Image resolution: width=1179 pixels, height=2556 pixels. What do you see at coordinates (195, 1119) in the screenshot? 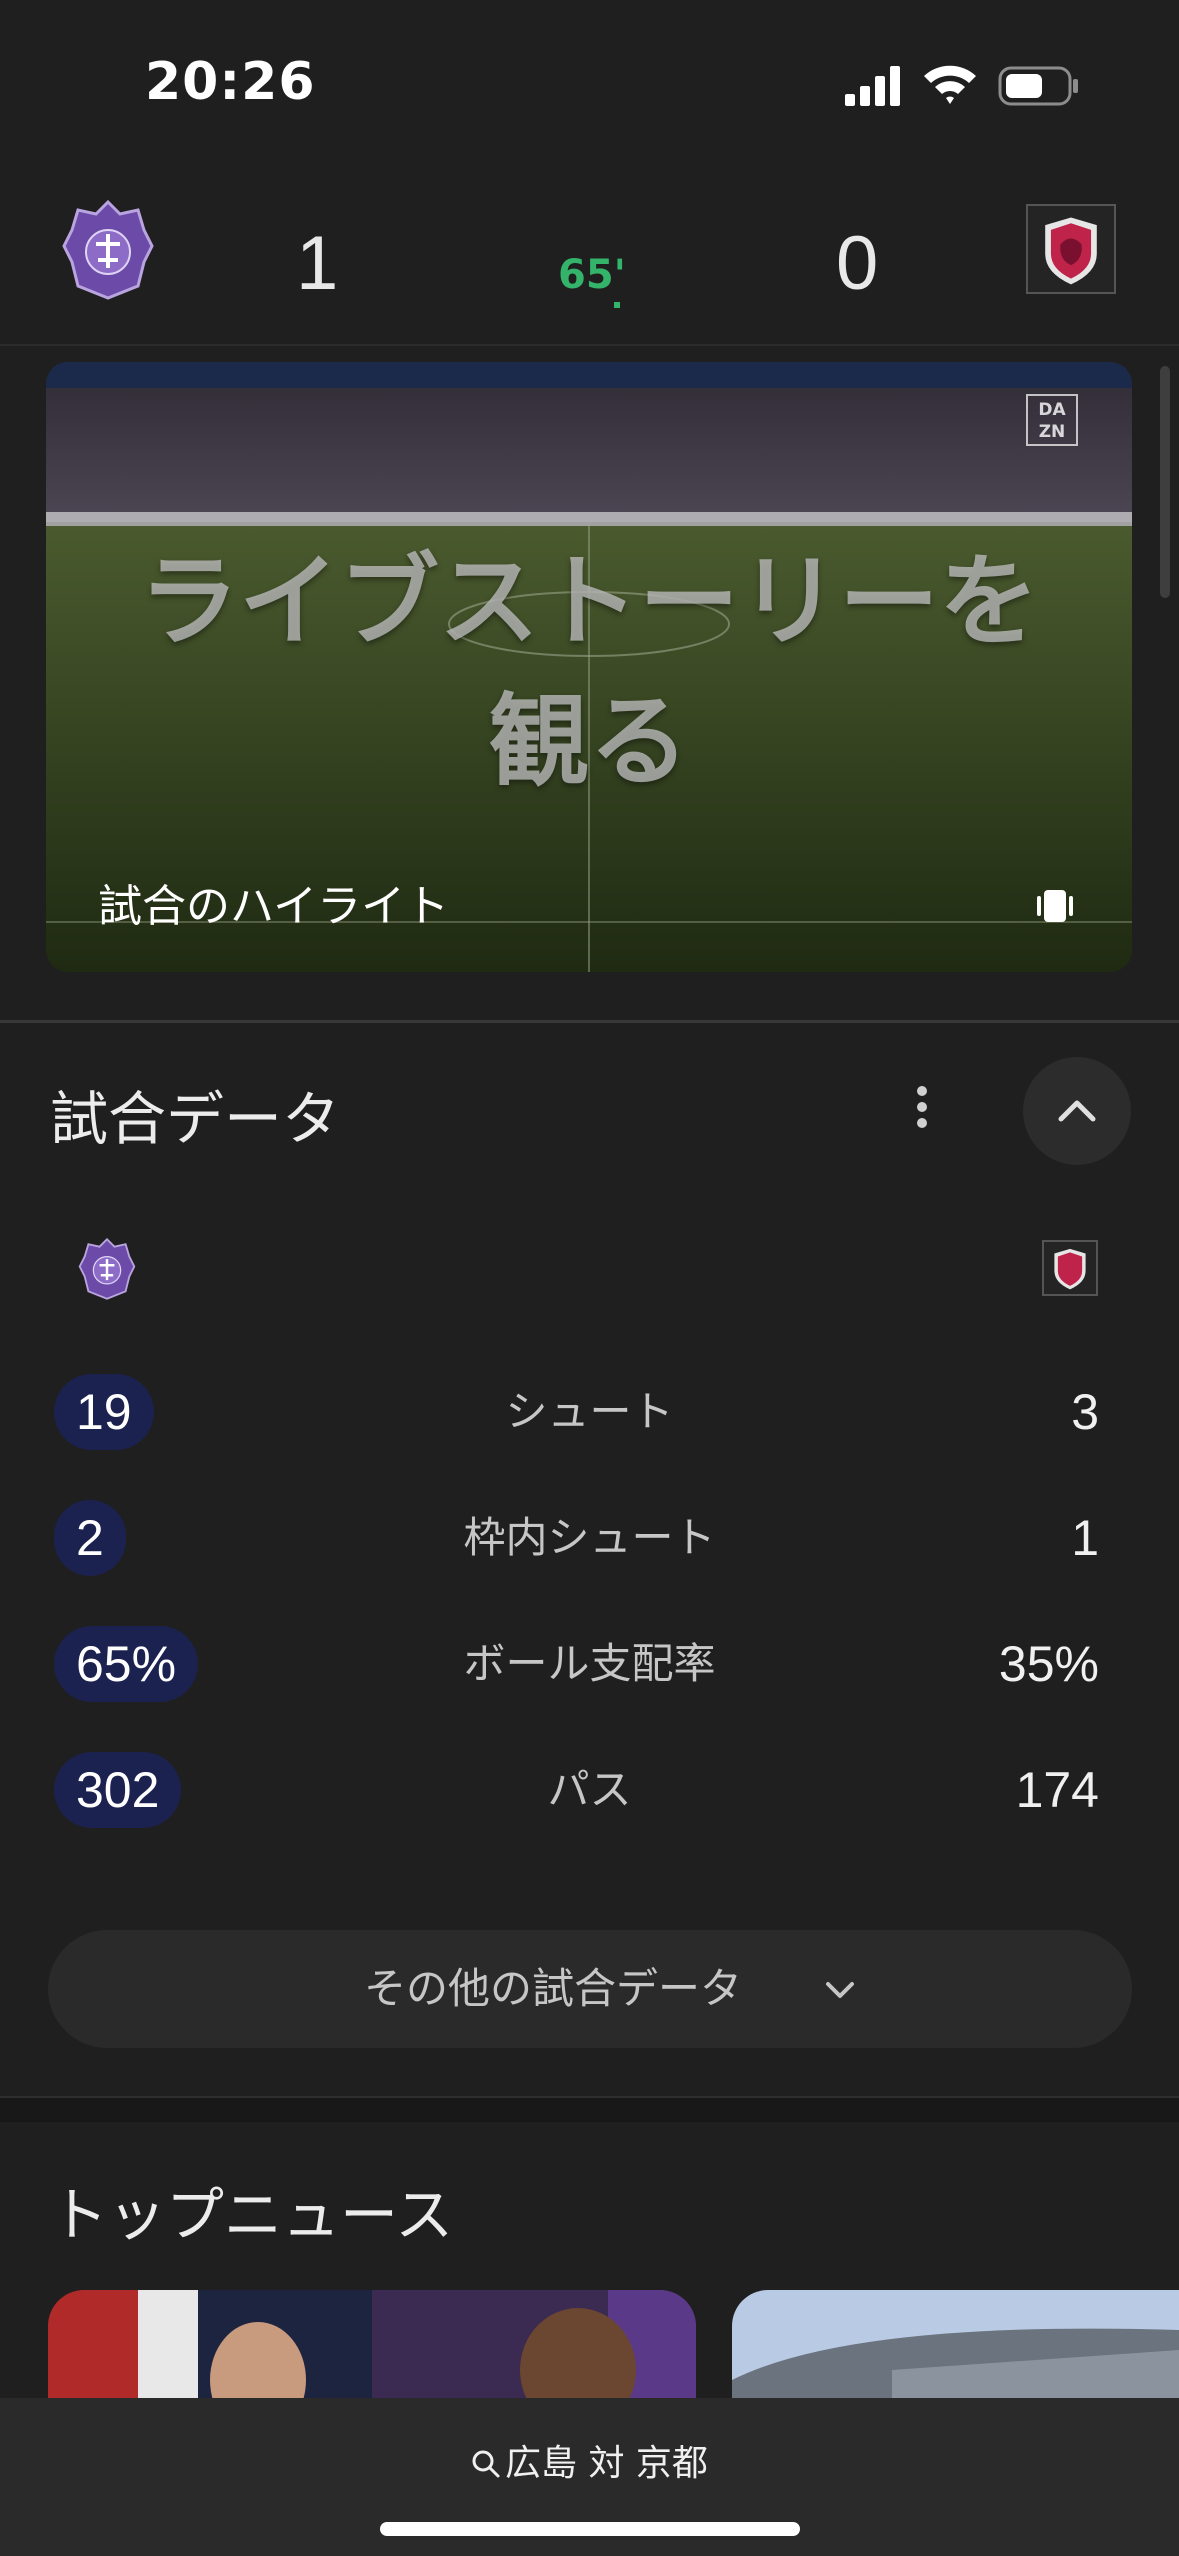
I see `match-data-title: 試合データ` at bounding box center [195, 1119].